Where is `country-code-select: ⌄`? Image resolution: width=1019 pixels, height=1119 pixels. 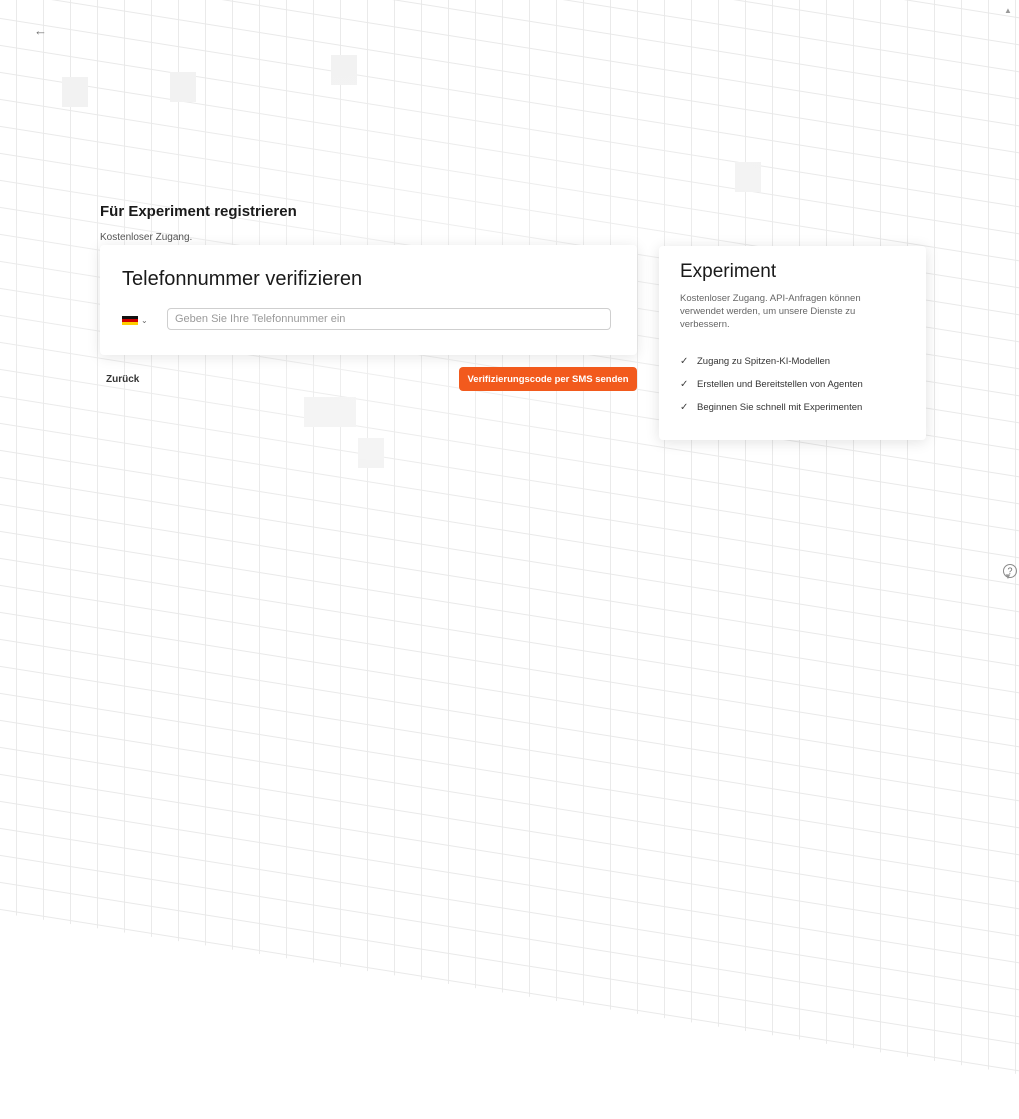
country-code-select: ⌄ is located at coordinates (139, 320).